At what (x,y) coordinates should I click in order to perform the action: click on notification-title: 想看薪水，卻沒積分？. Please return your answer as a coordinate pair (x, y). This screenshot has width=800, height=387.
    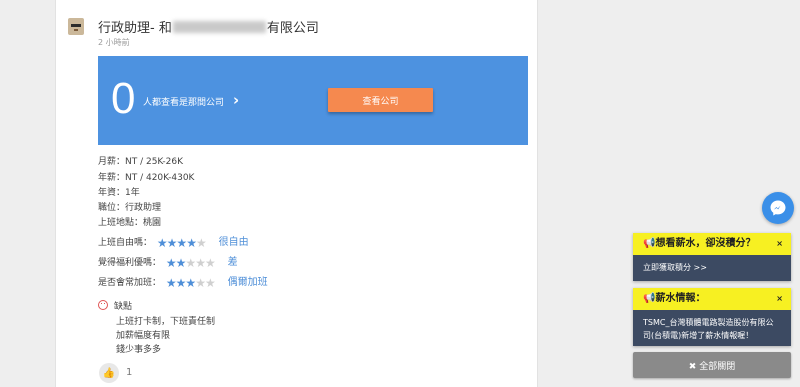
    Looking at the image, I should click on (705, 243).